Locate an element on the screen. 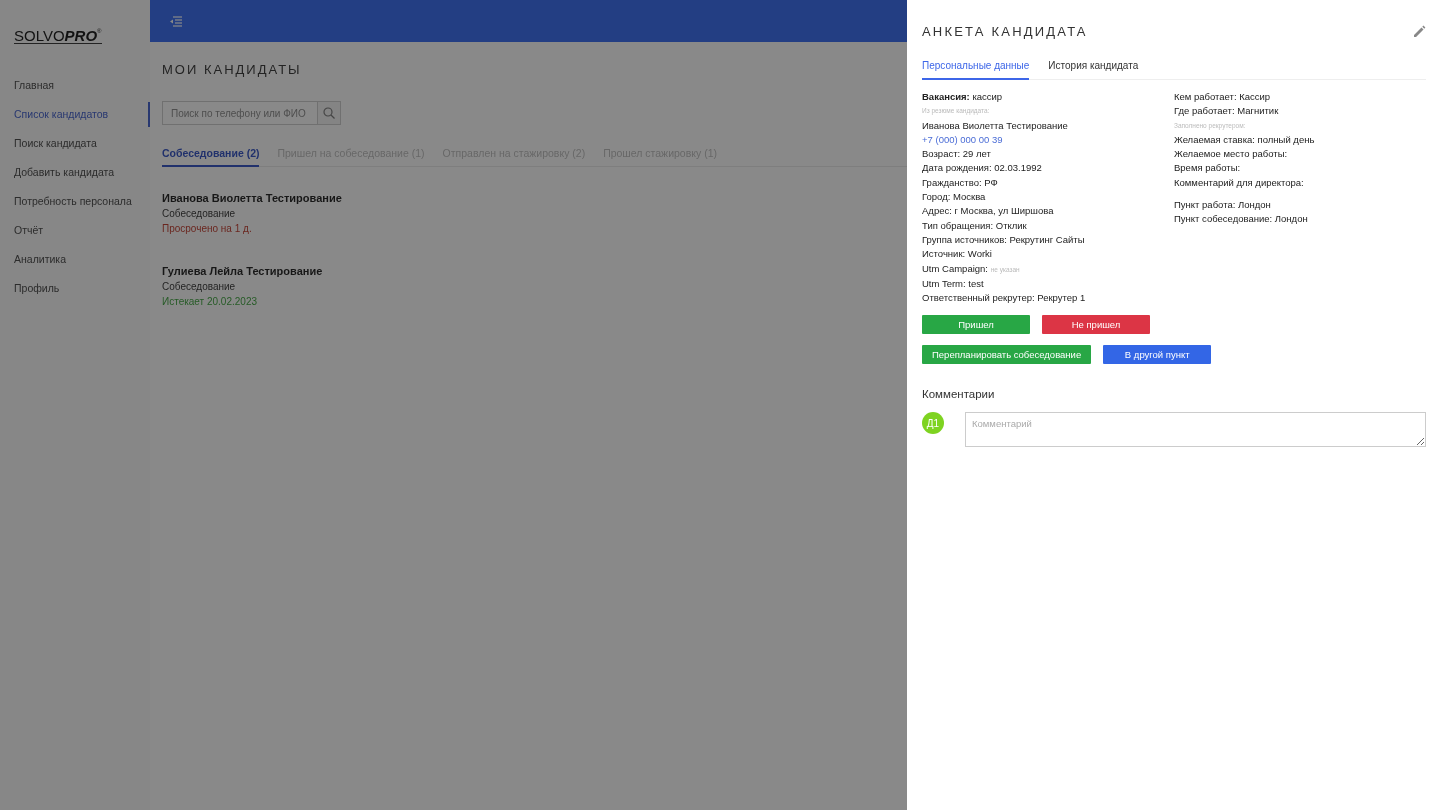 The height and width of the screenshot is (810, 1440). field-text: Желаемая ставка: полный день is located at coordinates (1245, 139).